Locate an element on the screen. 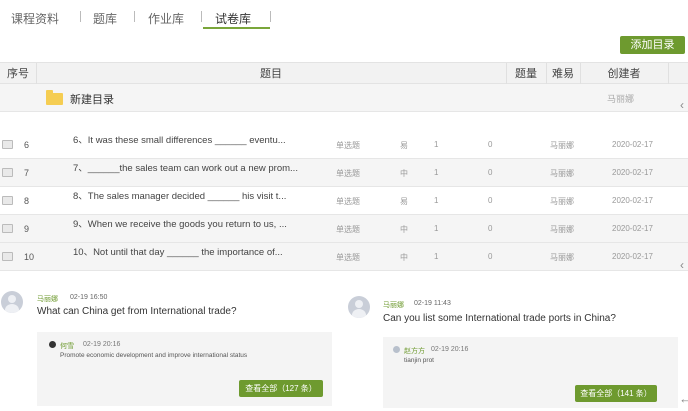  comment-time: 02-19 16:50 is located at coordinates (89, 297).